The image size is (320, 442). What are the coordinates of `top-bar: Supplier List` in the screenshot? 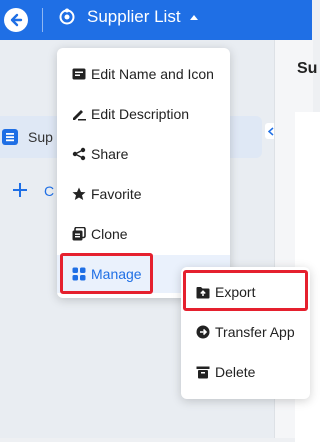 It's located at (156, 20).